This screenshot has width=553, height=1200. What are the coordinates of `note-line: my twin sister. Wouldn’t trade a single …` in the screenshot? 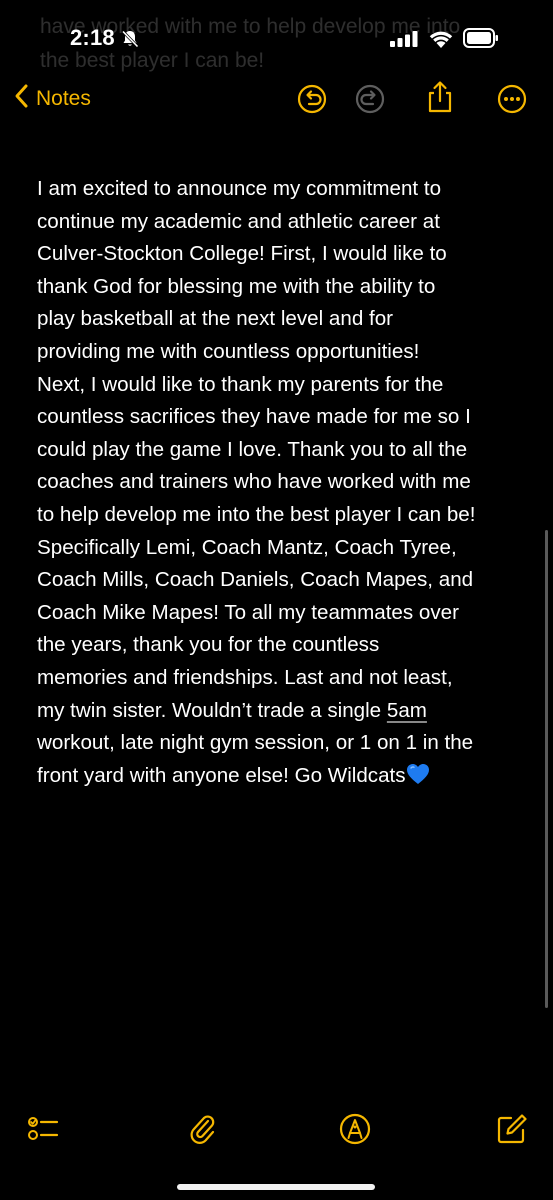 It's located at (282, 711).